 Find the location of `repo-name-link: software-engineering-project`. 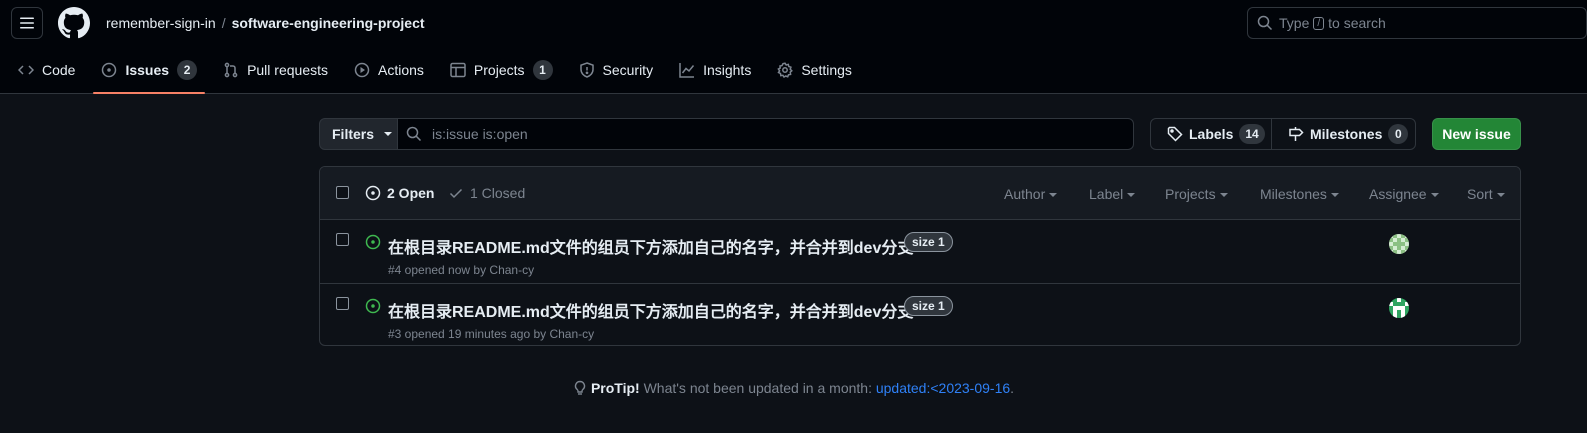

repo-name-link: software-engineering-project is located at coordinates (328, 23).